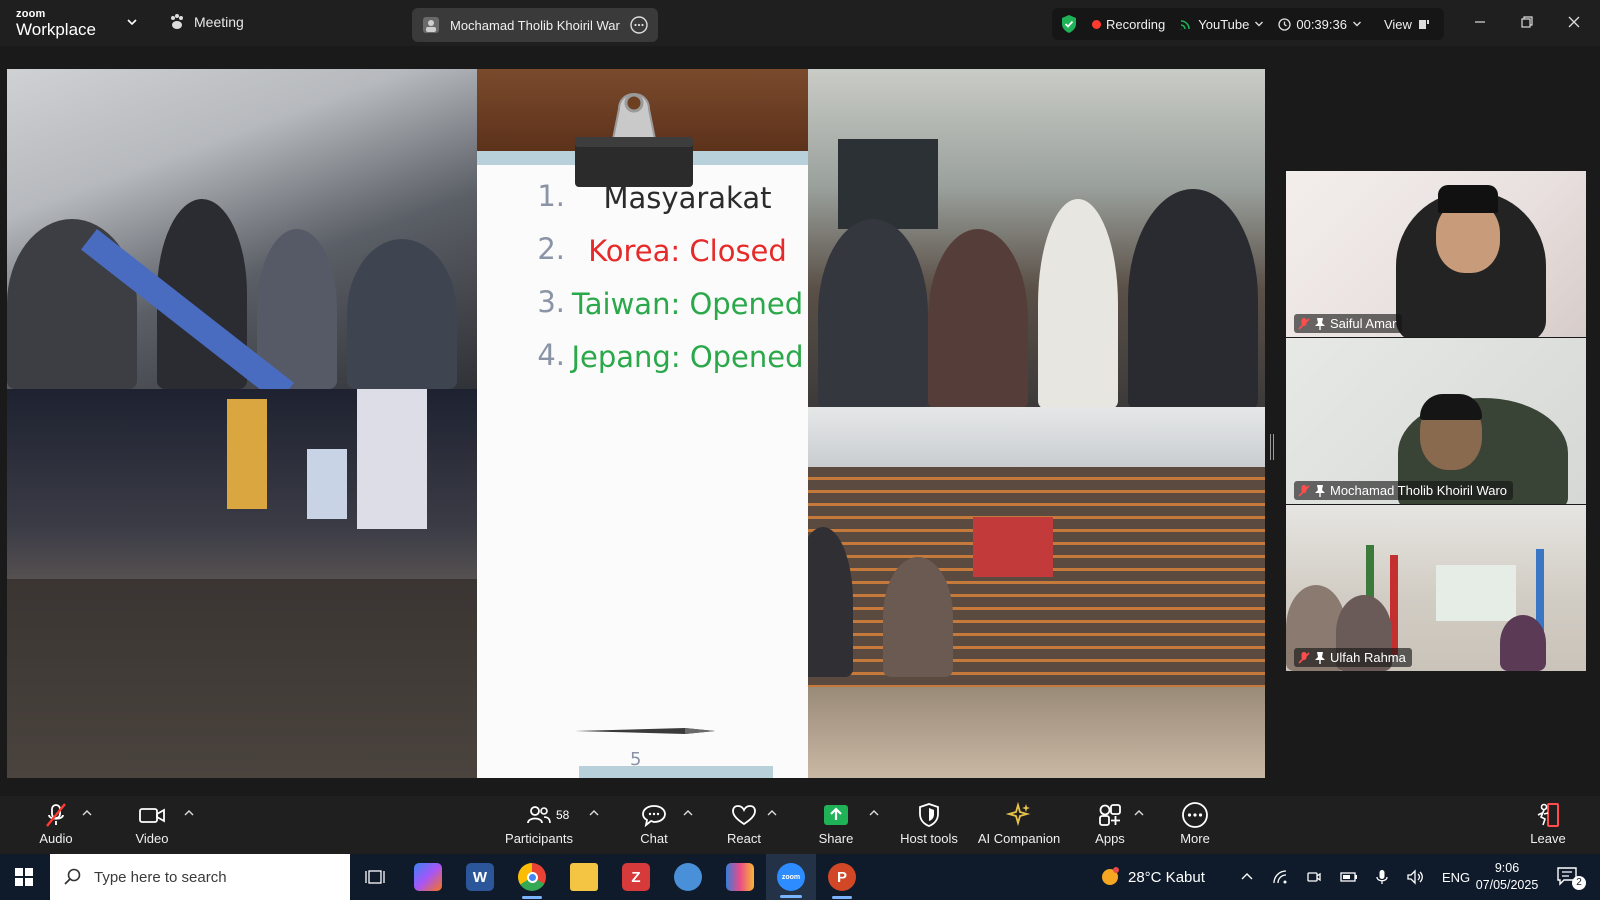 The image size is (1600, 900). What do you see at coordinates (1548, 838) in the screenshot?
I see `leave-label: Leave` at bounding box center [1548, 838].